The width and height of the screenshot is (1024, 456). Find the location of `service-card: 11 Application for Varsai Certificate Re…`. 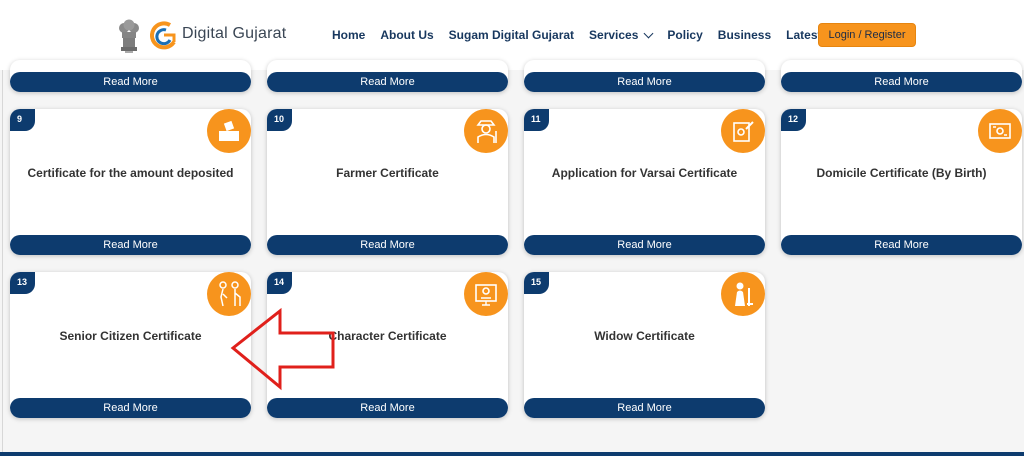

service-card: 11 Application for Varsai Certificate Re… is located at coordinates (644, 182).